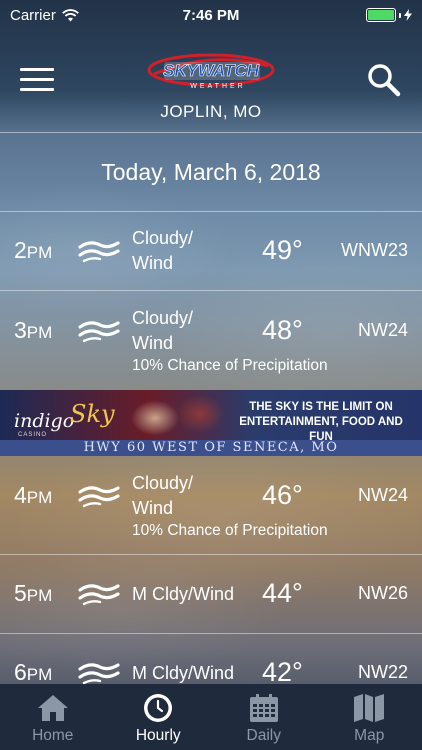  I want to click on search-icon, so click(384, 80).